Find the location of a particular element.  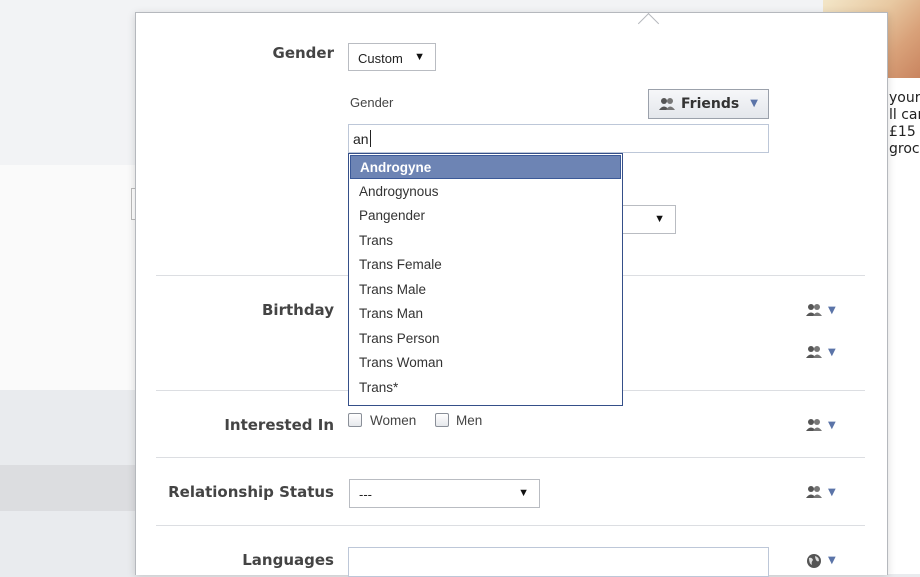

interested-in-label: Interested In is located at coordinates (279, 425).